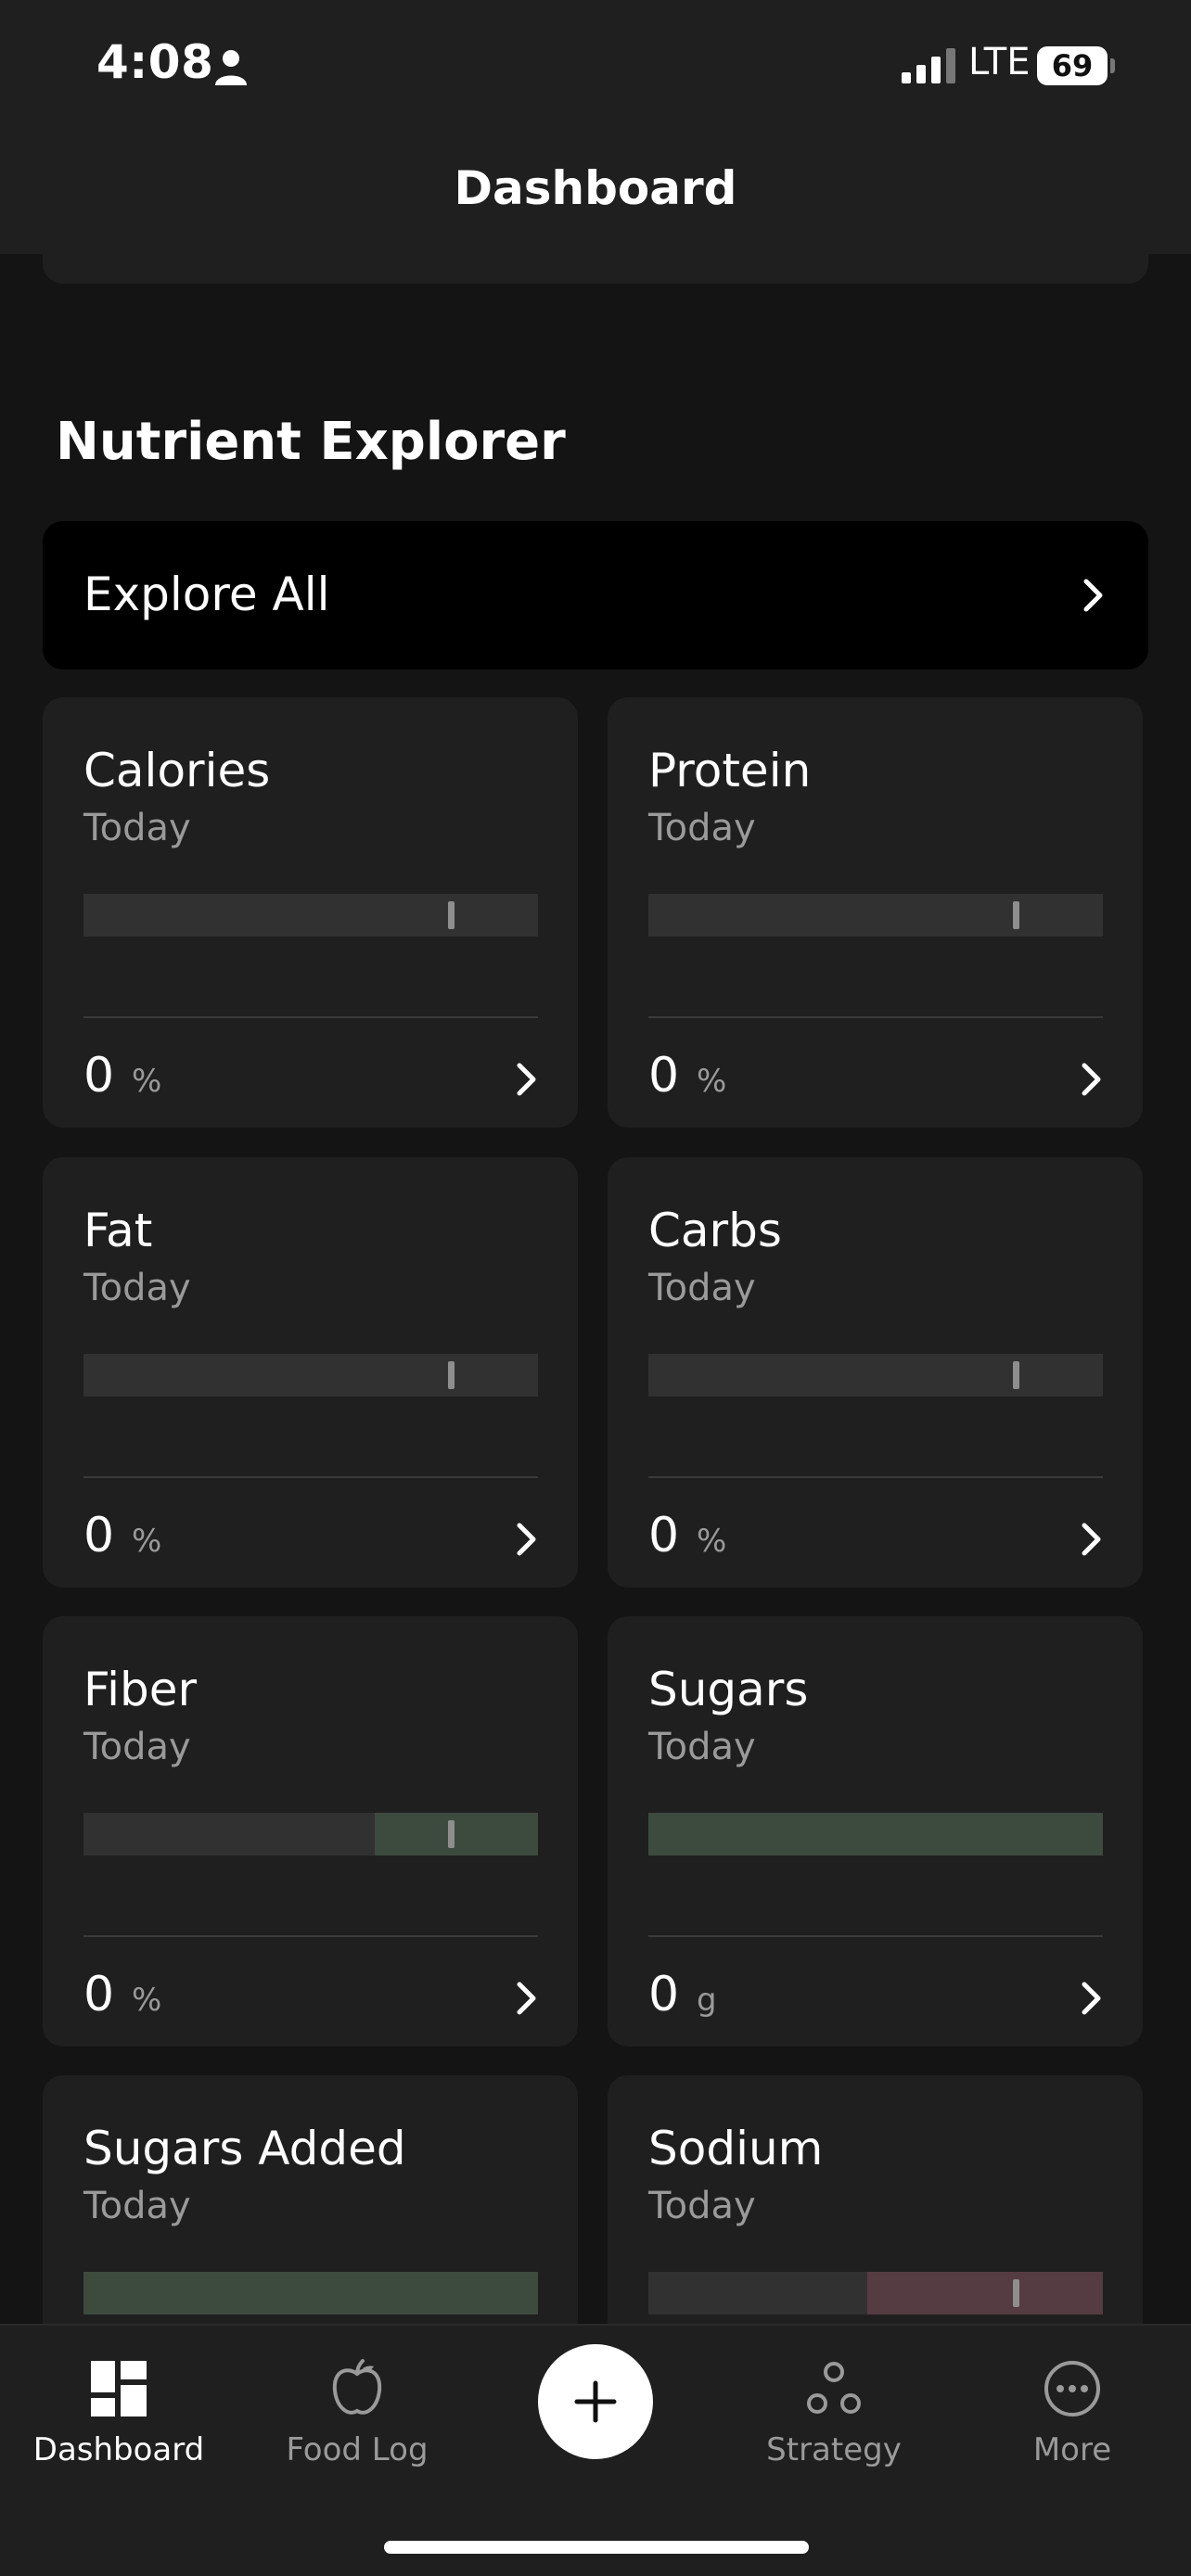 This screenshot has width=1191, height=2576. I want to click on top-bar: 4:08 LTE 69 Dashboard, so click(595, 127).